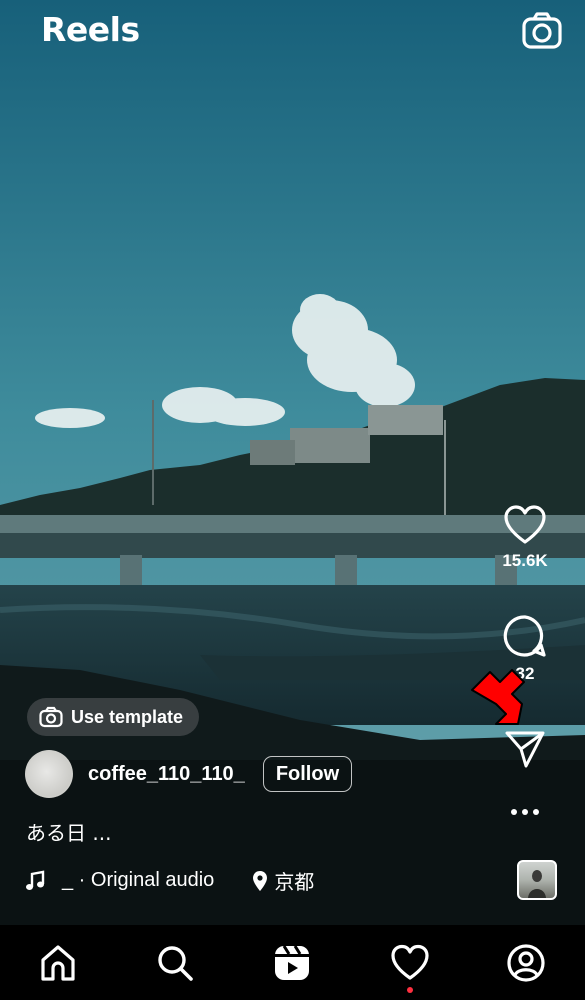 This screenshot has height=1000, width=585. Describe the element at coordinates (35, 880) in the screenshot. I see `music-note-icon` at that location.